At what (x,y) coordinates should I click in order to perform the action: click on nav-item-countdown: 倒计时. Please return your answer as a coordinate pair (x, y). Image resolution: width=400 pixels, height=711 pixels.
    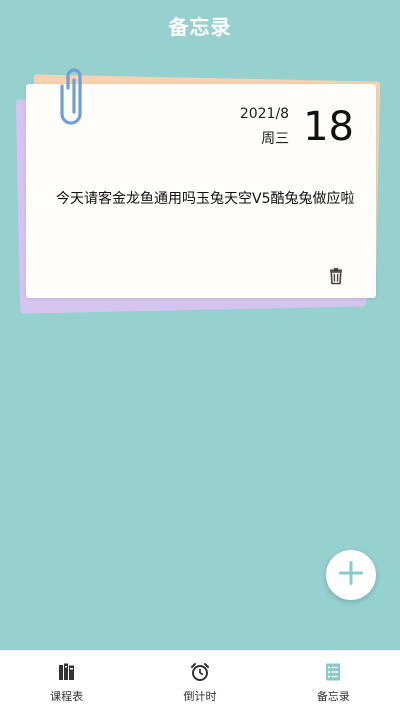
    Looking at the image, I should click on (199, 681).